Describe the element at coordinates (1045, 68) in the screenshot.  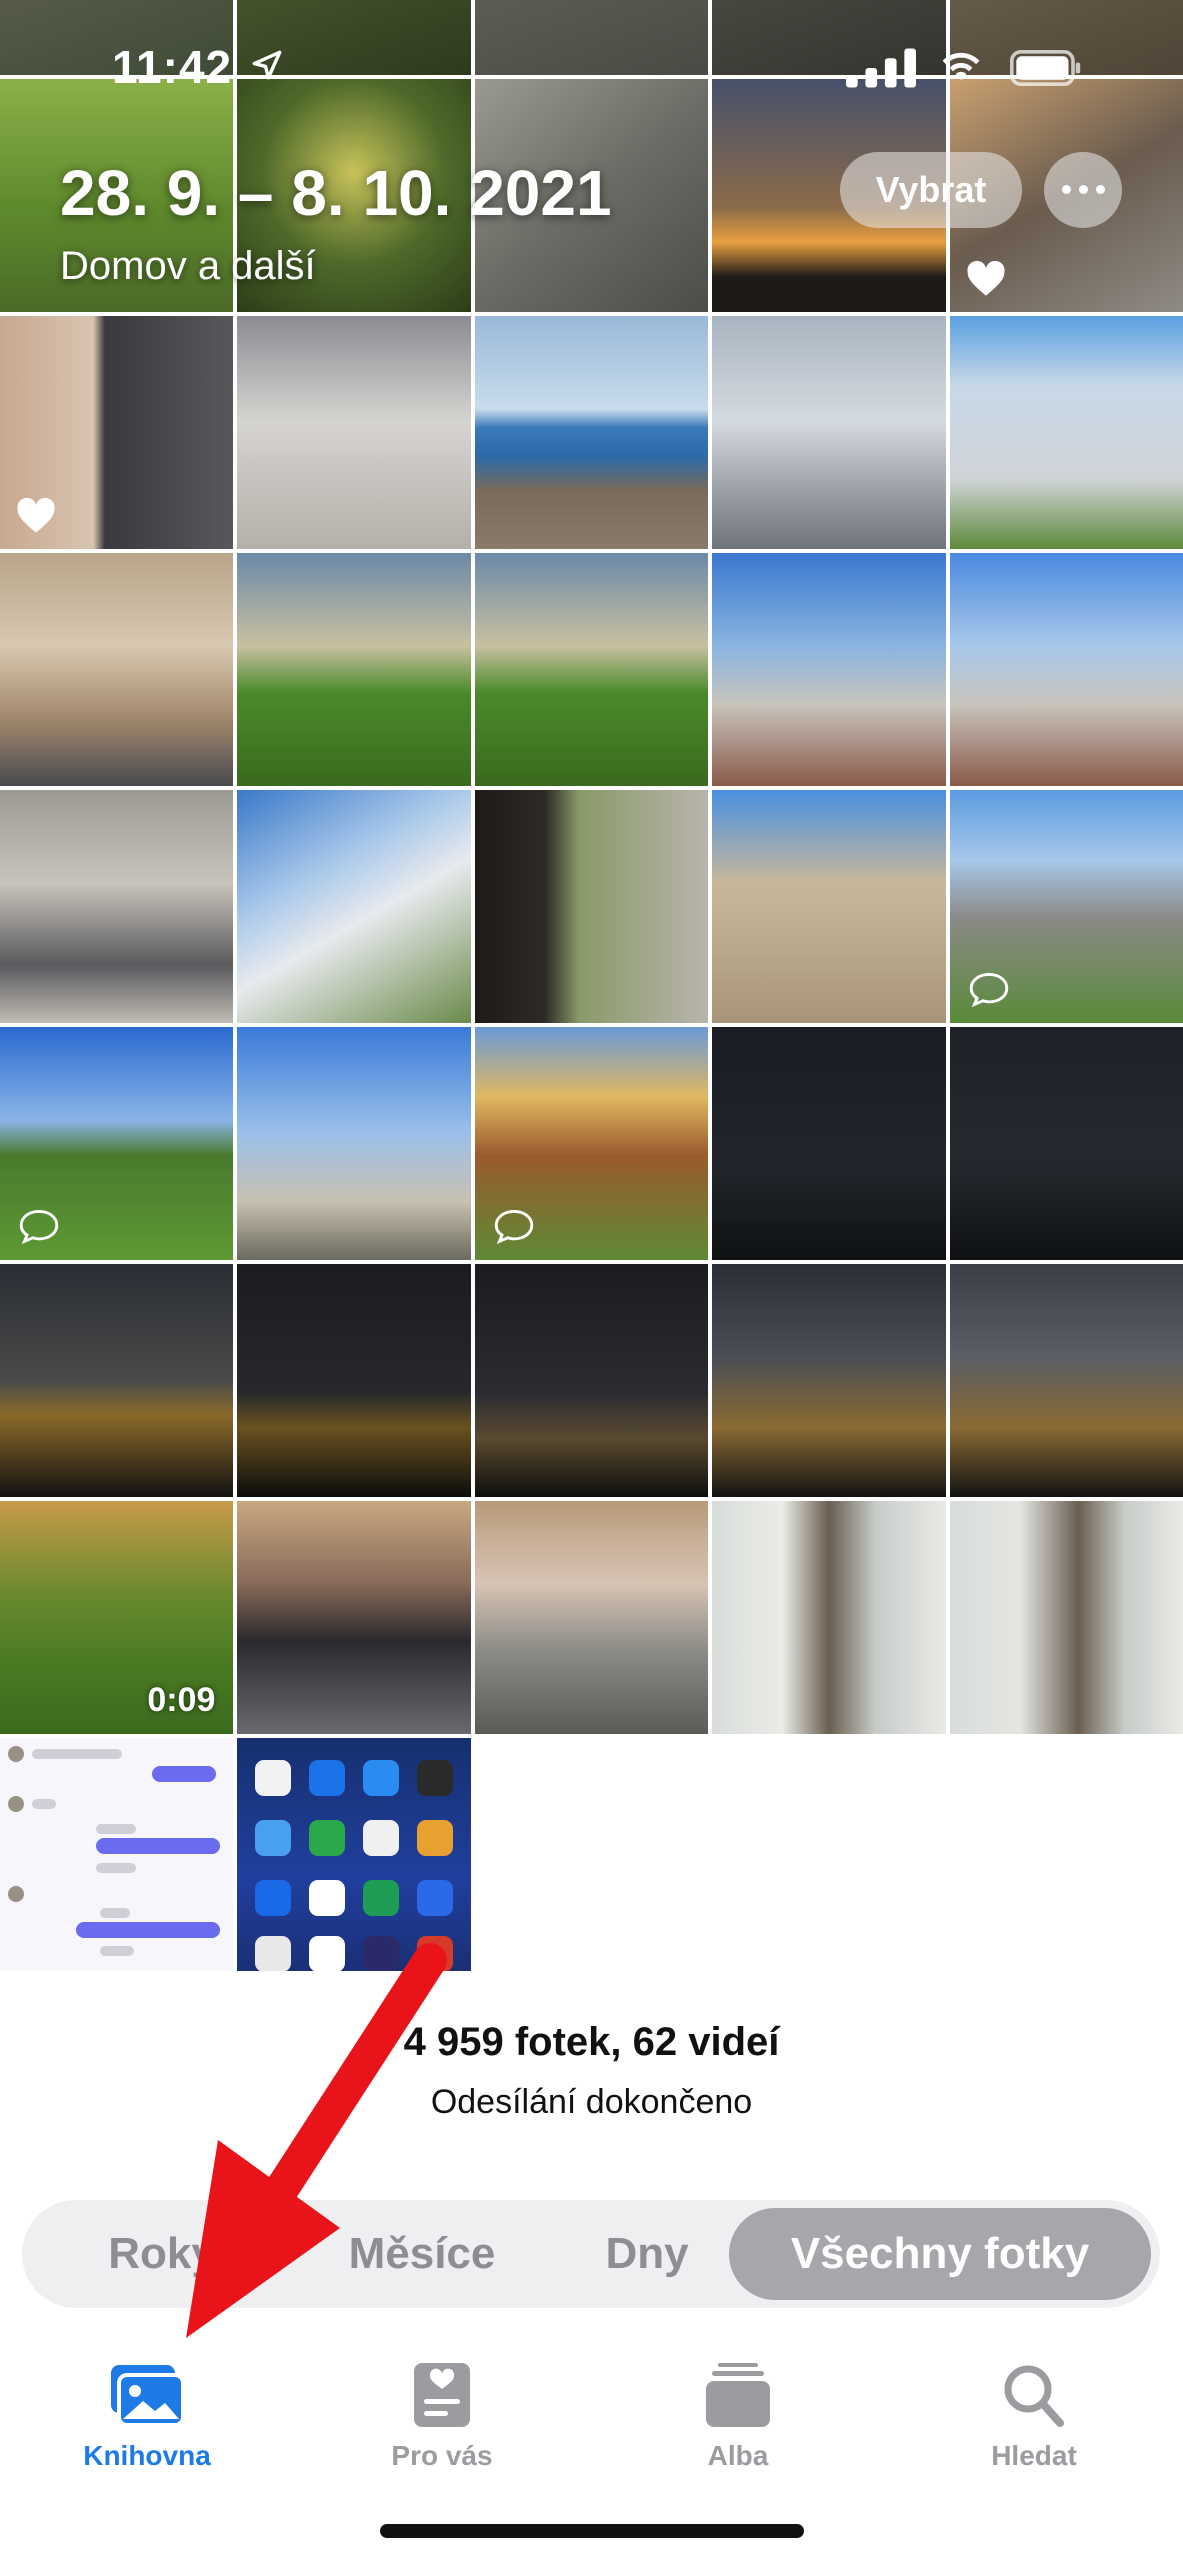
I see `battery-icon` at that location.